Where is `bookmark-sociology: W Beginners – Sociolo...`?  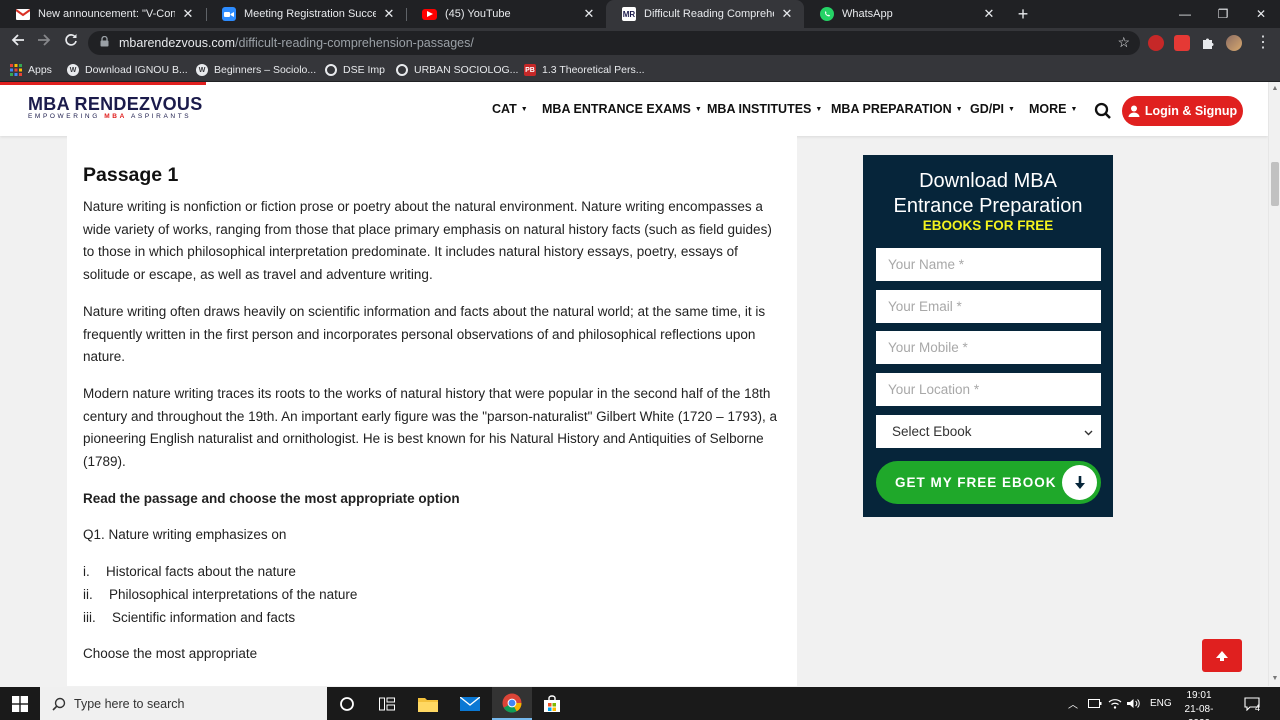
bookmark-sociology: W Beginners – Sociolo... is located at coordinates (256, 70).